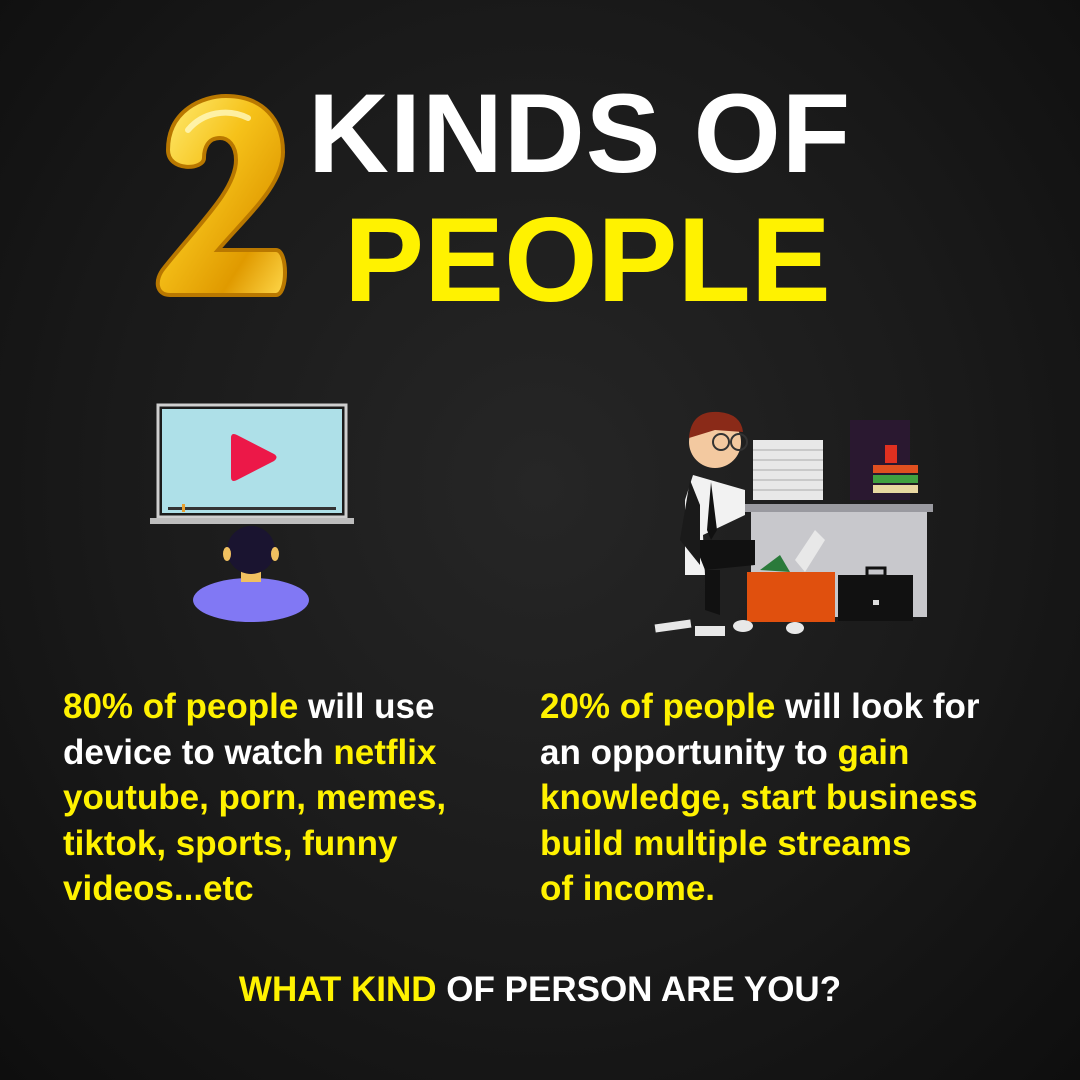 This screenshot has height=1080, width=1080. I want to click on person-watching-video-illustration, so click(252, 512).